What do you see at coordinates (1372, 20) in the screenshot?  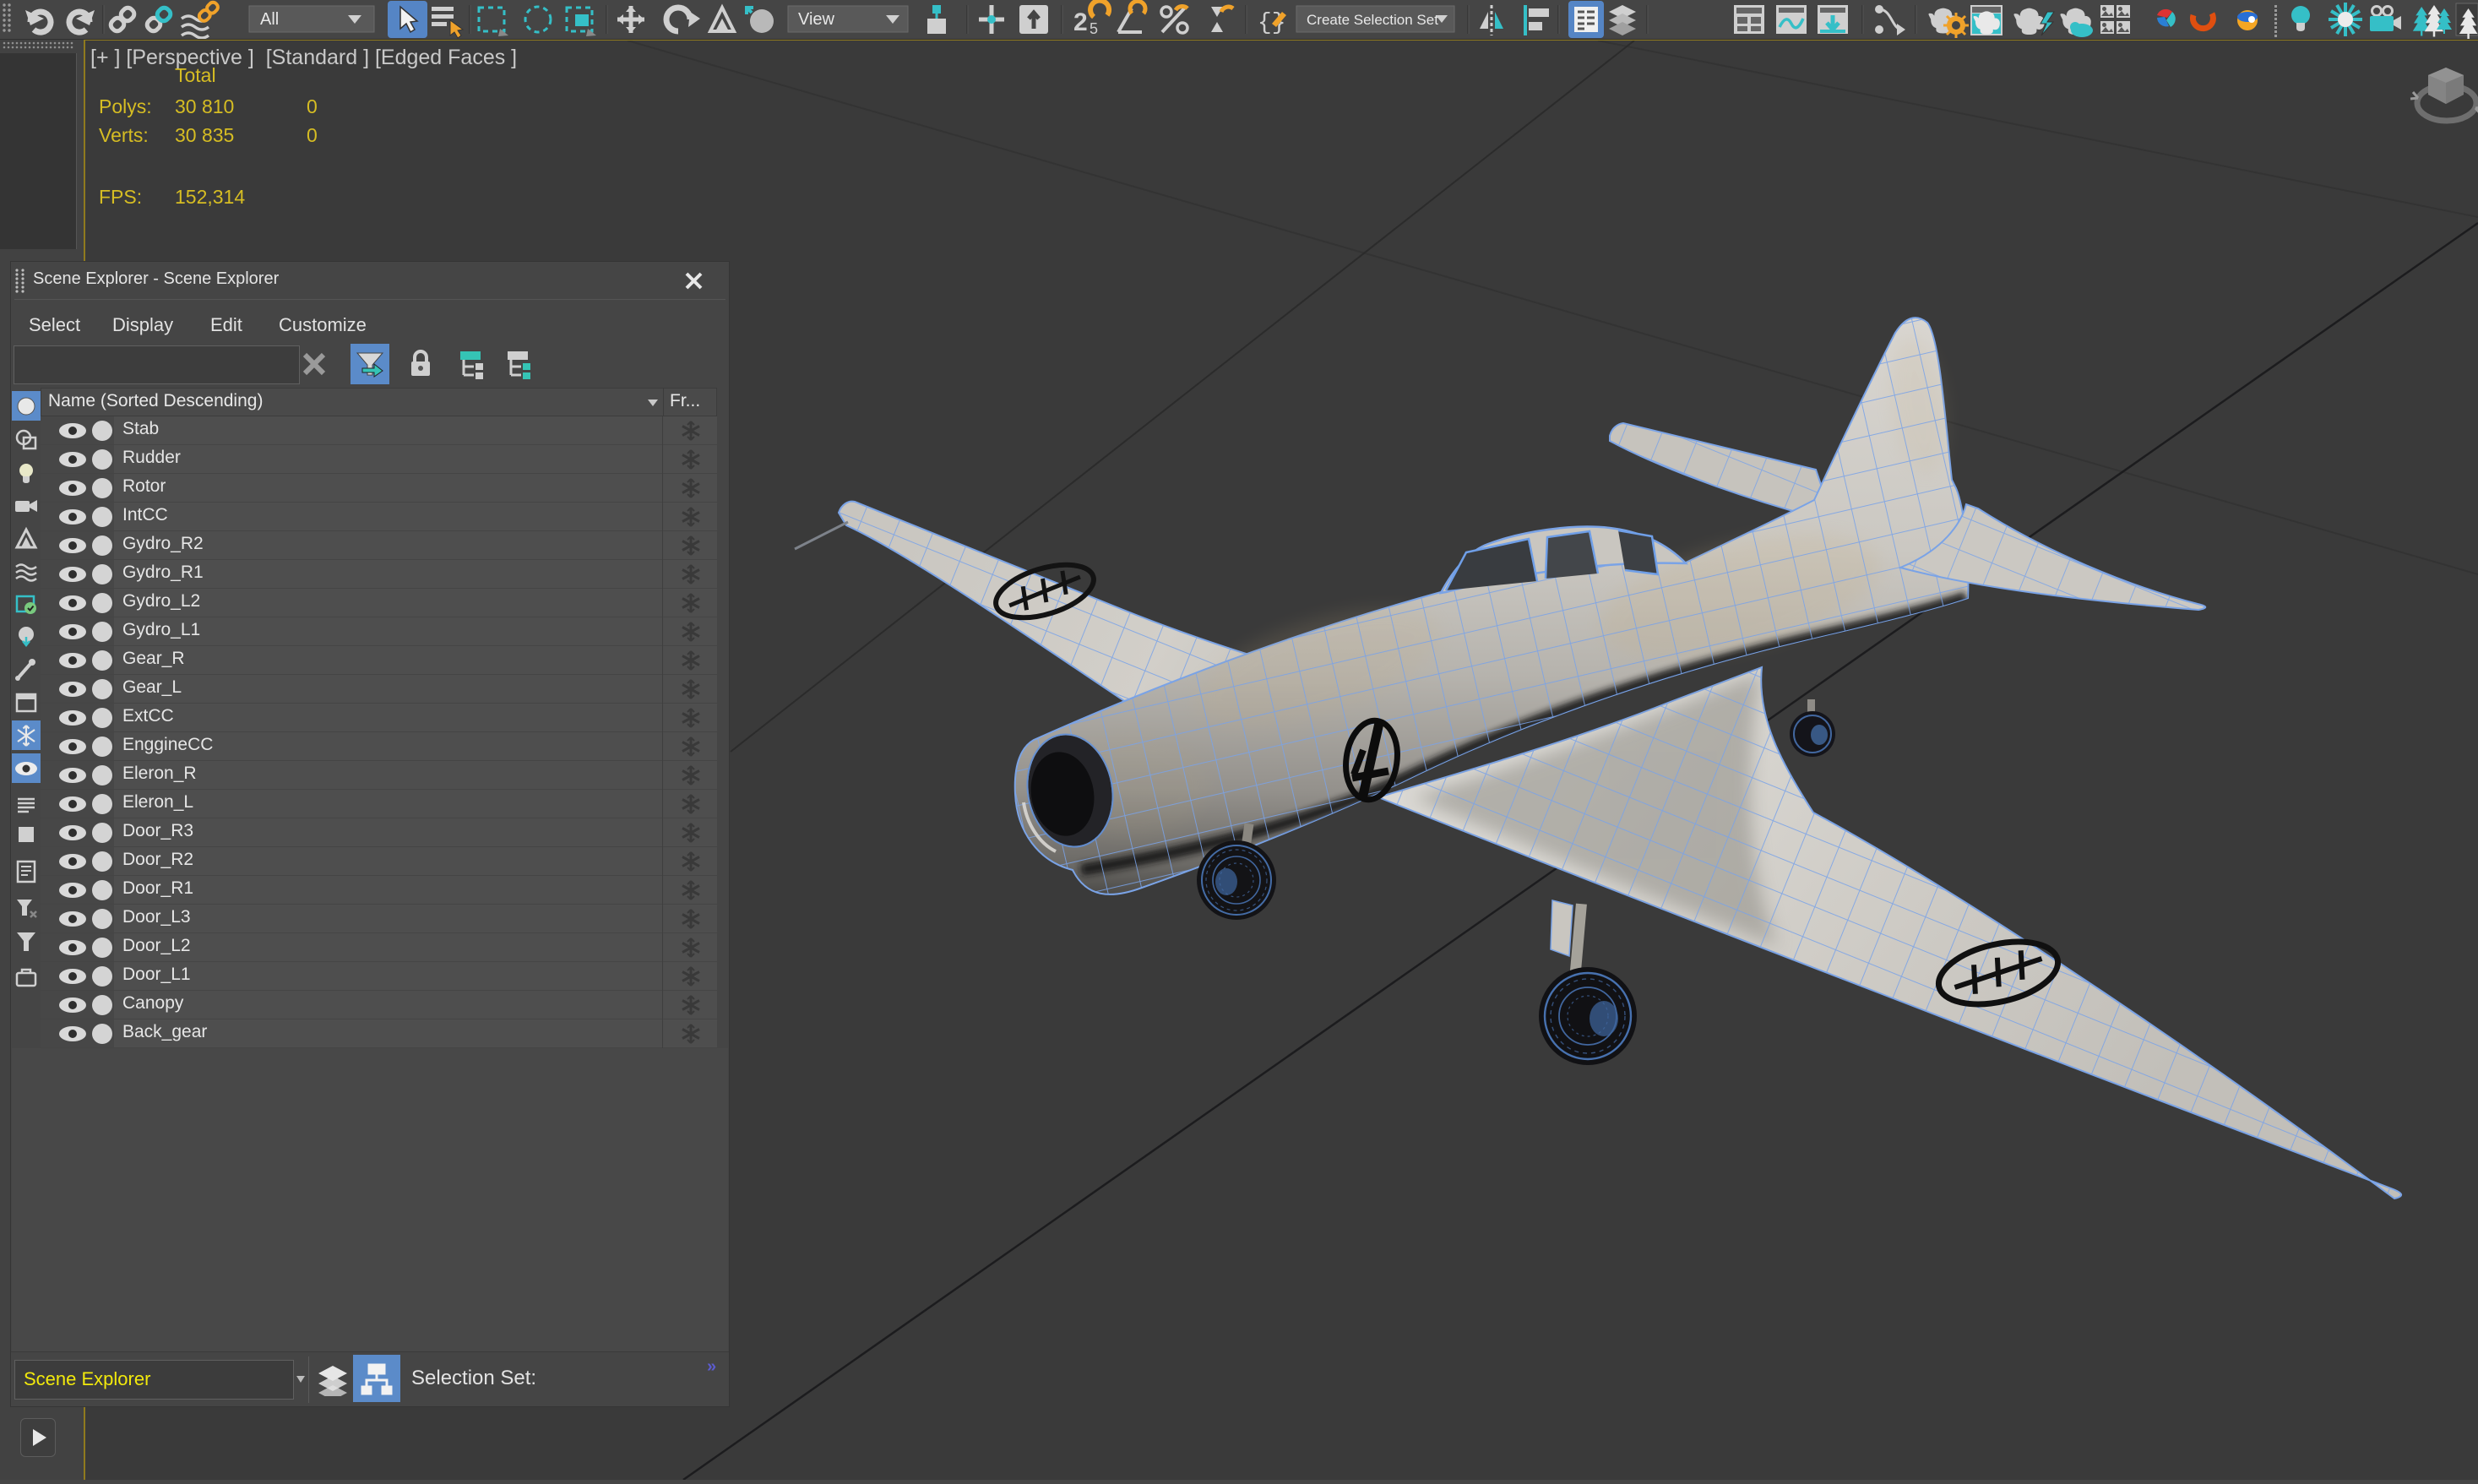 I see `svg-text: Create Selection Set` at bounding box center [1372, 20].